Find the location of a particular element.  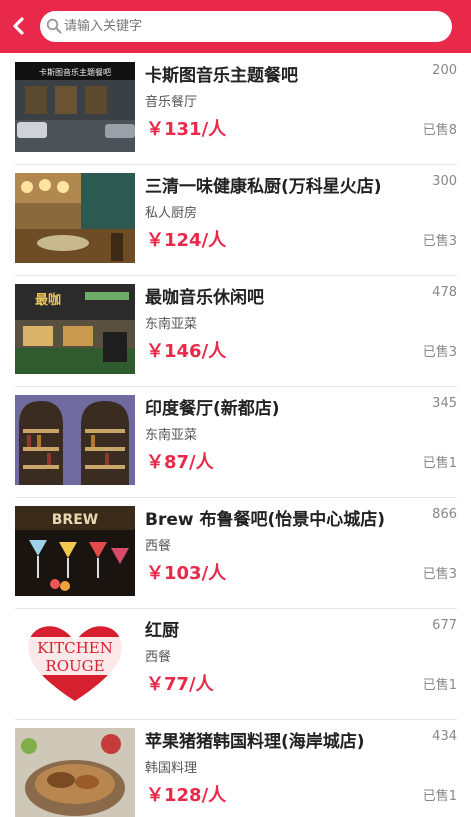

item-count: 434 is located at coordinates (444, 736).